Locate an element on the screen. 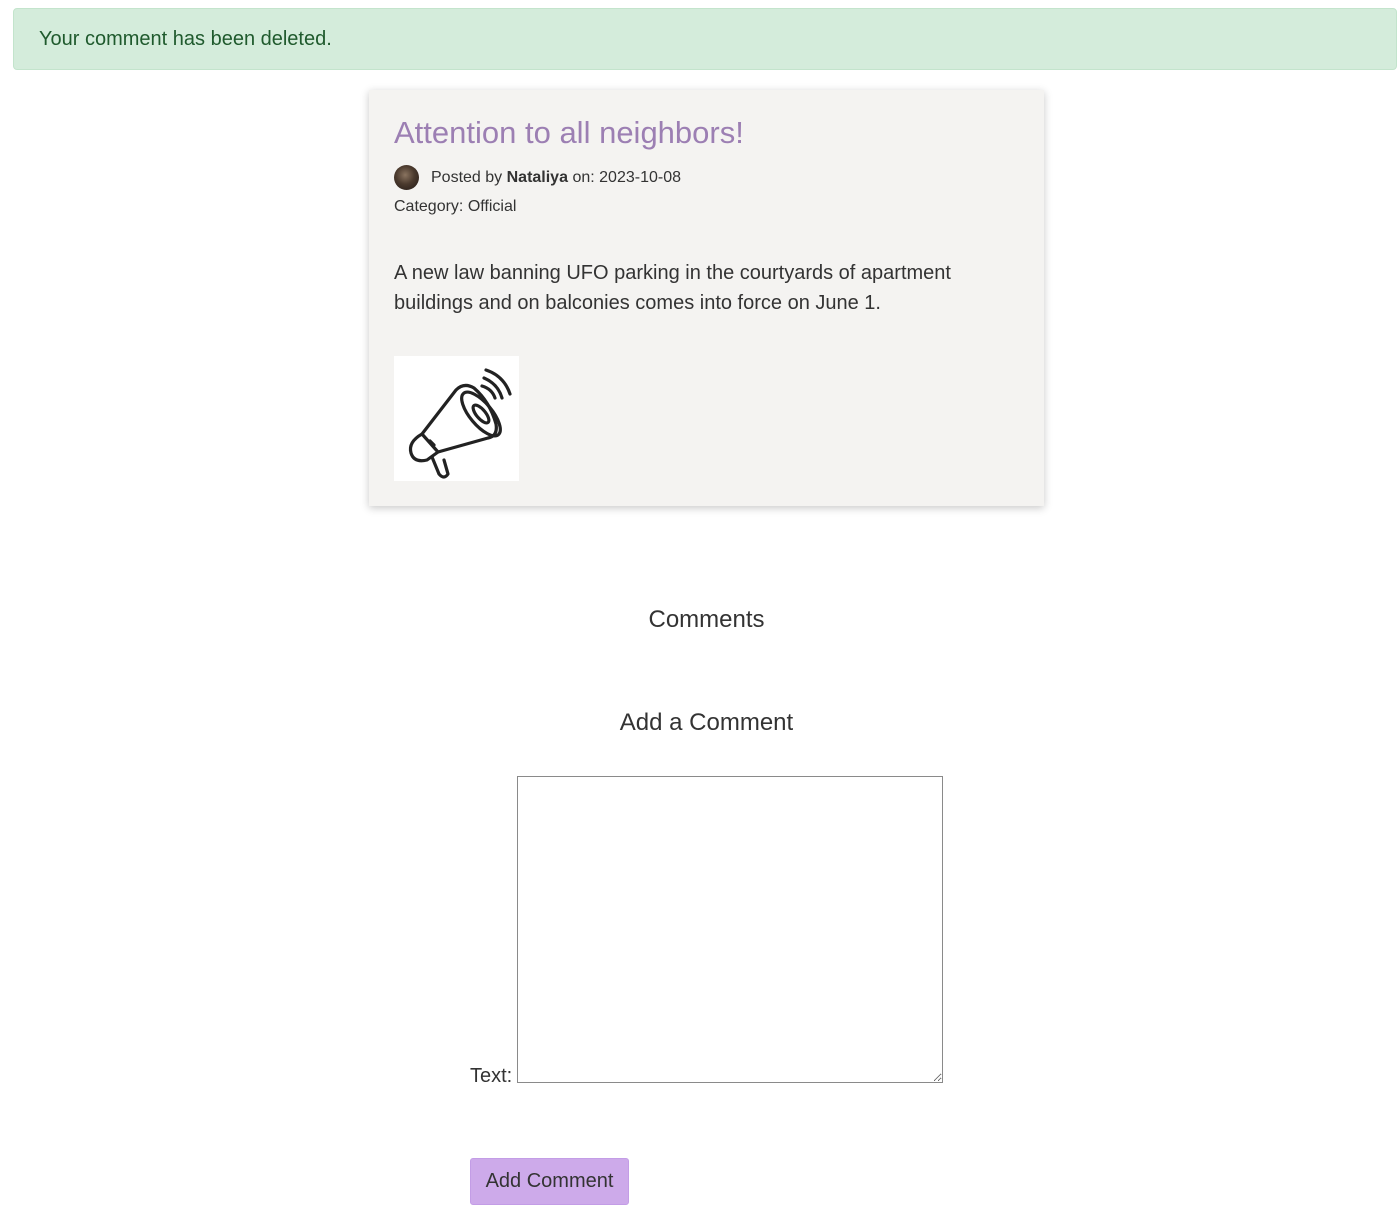 This screenshot has width=1398, height=1218. author-avatar is located at coordinates (406, 177).